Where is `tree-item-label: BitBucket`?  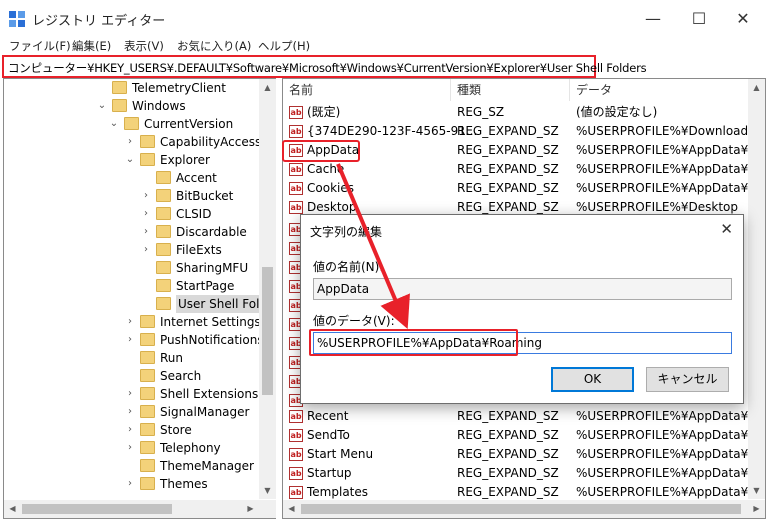
tree-item-label: BitBucket is located at coordinates (205, 196).